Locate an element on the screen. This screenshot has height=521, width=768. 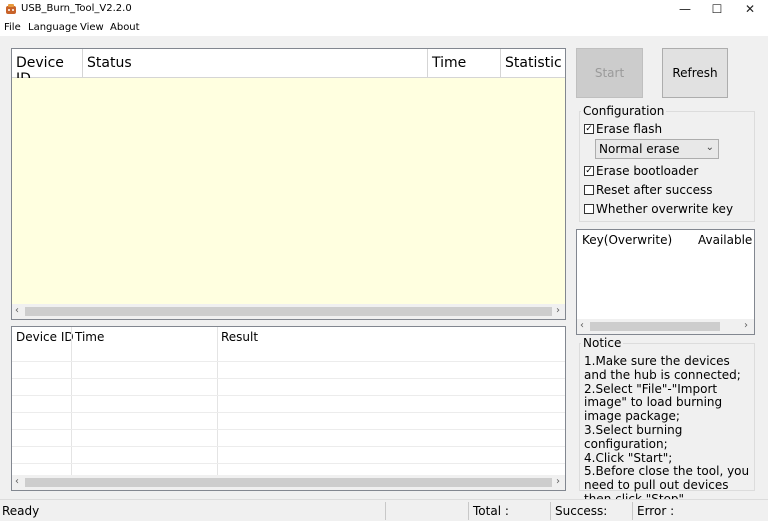
status-success: Success: is located at coordinates (581, 511).